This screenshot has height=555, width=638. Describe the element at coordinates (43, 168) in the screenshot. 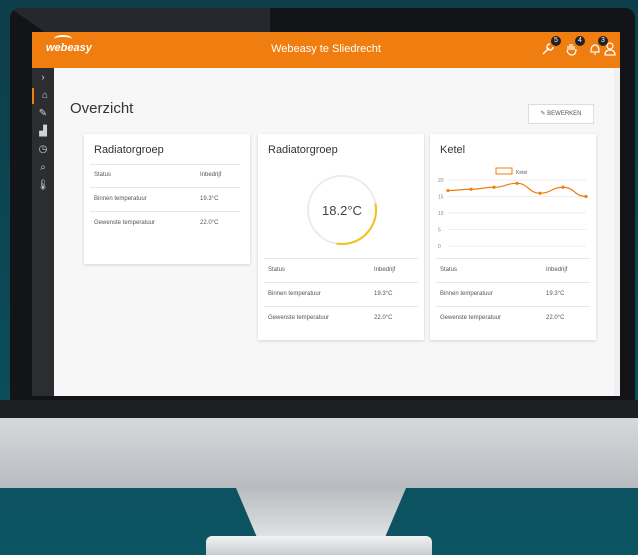

I see `search-icon: ⌕` at that location.